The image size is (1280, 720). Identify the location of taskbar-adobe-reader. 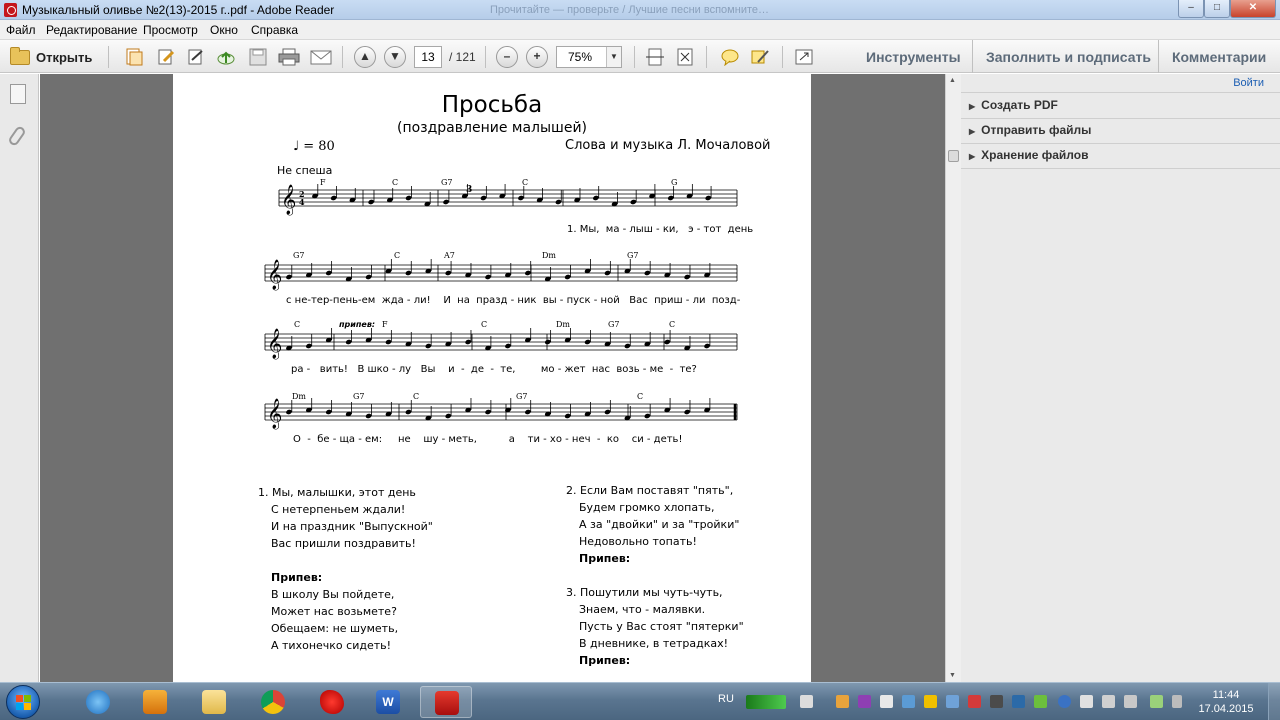
(446, 702).